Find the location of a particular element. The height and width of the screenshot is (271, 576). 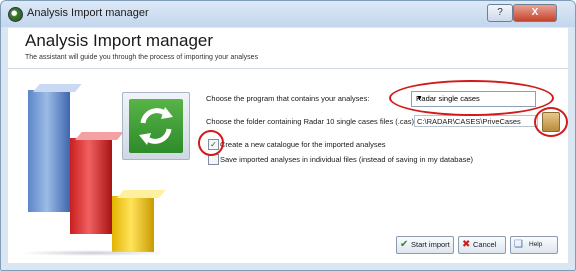

title-help-button: ? is located at coordinates (500, 13).